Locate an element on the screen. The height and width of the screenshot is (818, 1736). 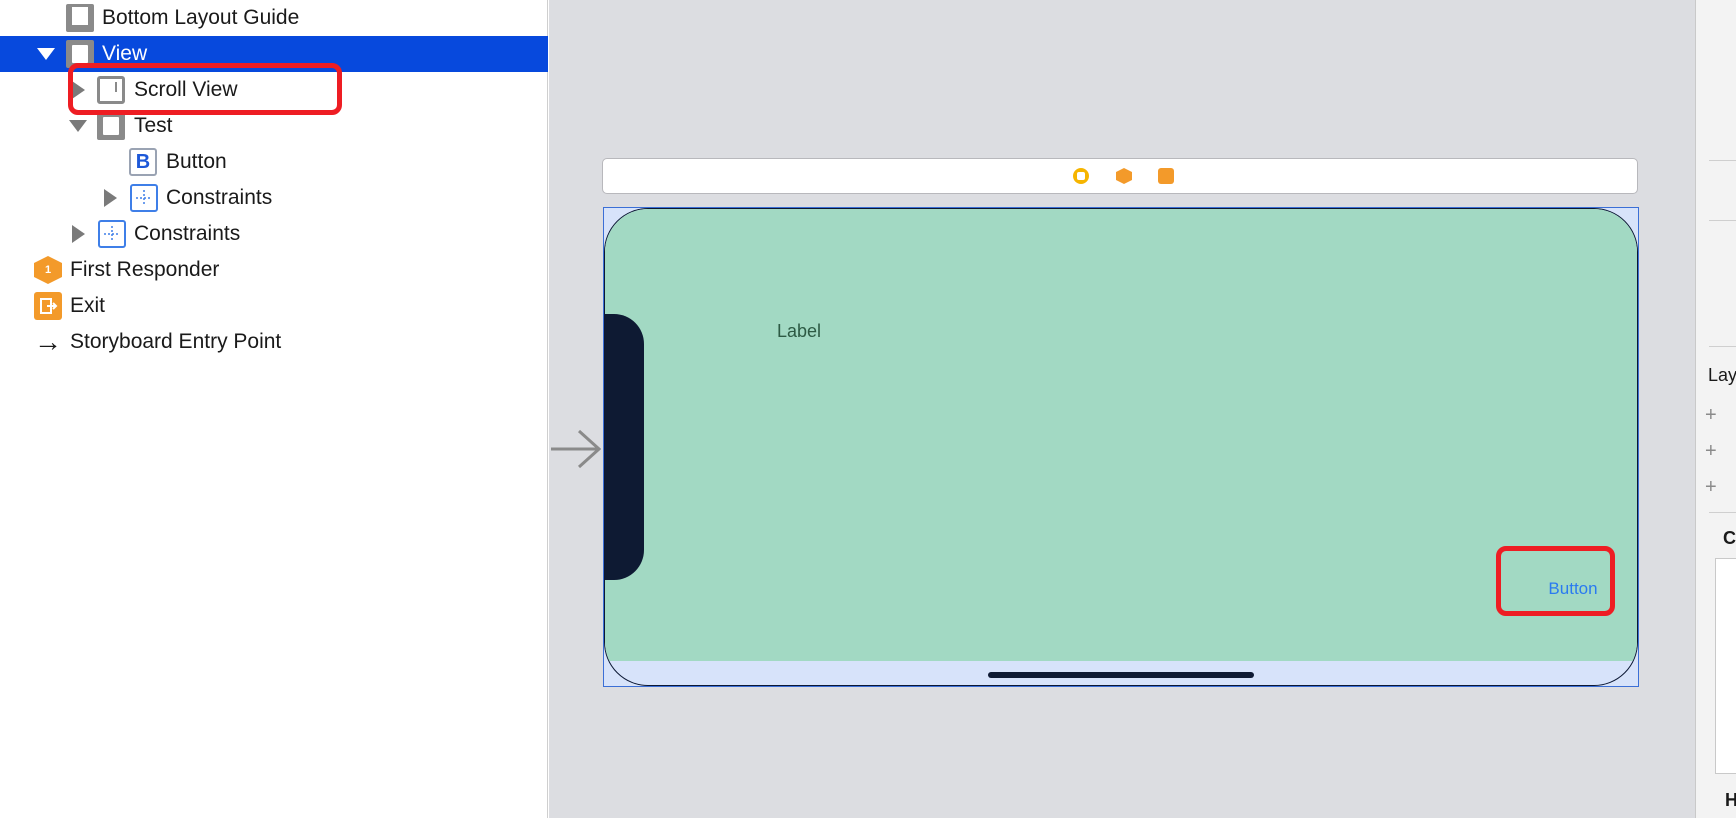
outline-item-first-responder: 1 First Responder is located at coordinates (274, 270).